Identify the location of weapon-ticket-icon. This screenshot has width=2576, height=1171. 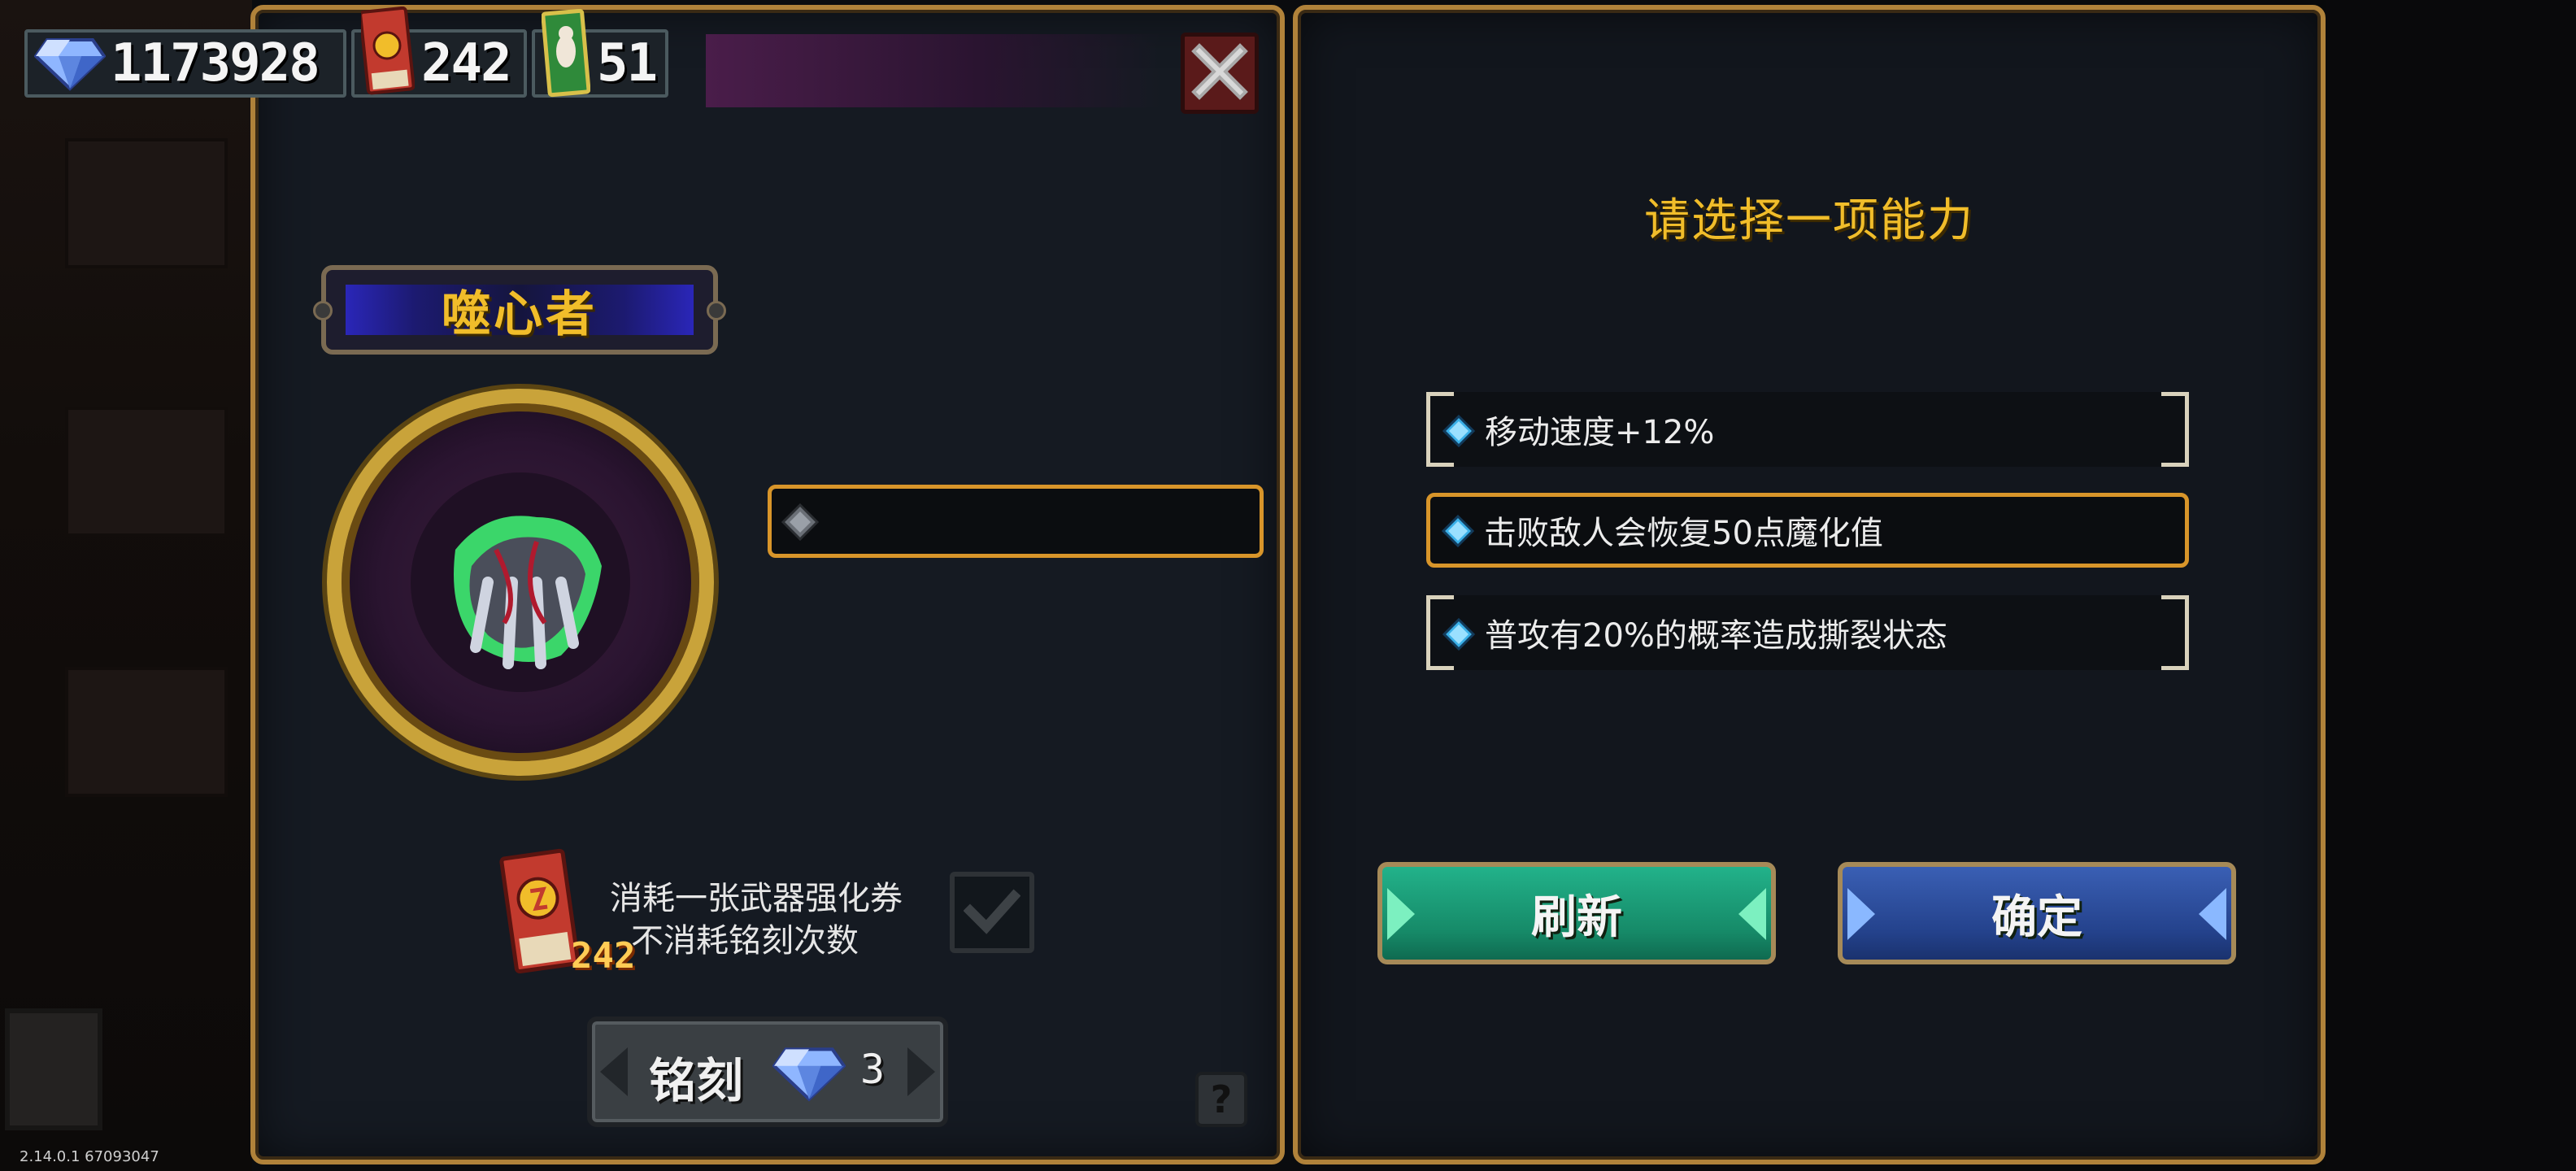
(388, 51).